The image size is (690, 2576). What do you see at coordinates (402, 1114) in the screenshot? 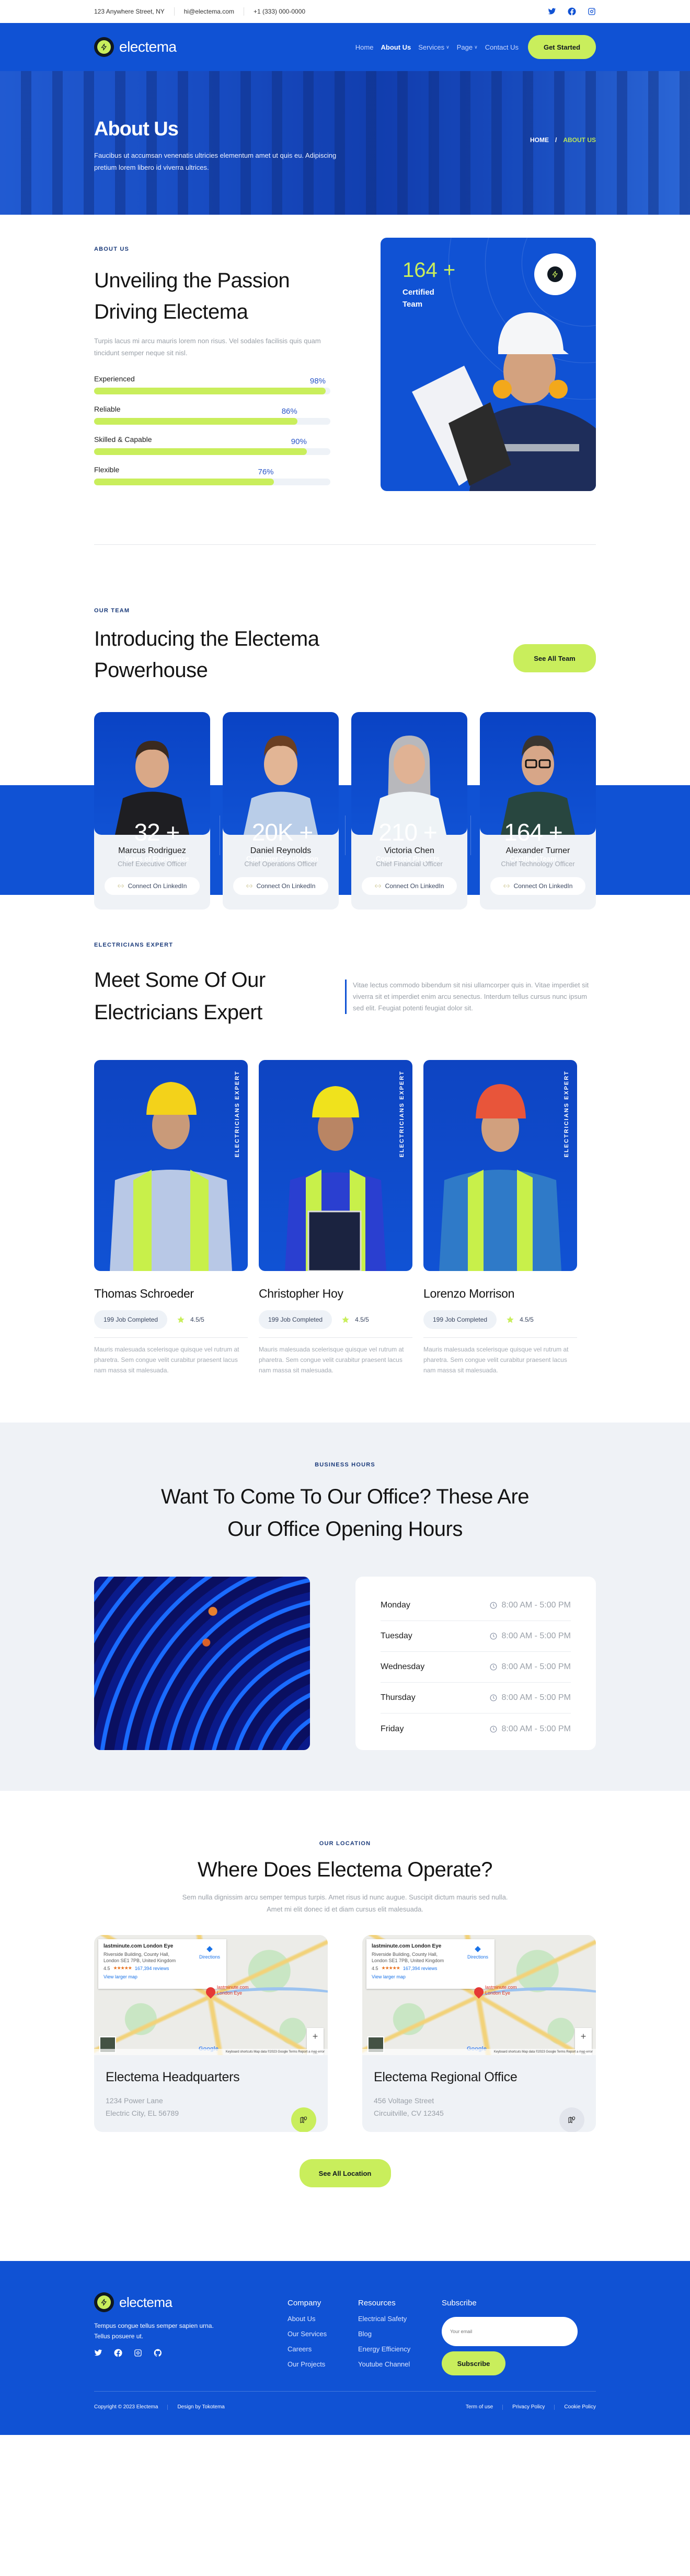
I see `expert-vertical-label: ELECTRICIANS EXPERT` at bounding box center [402, 1114].